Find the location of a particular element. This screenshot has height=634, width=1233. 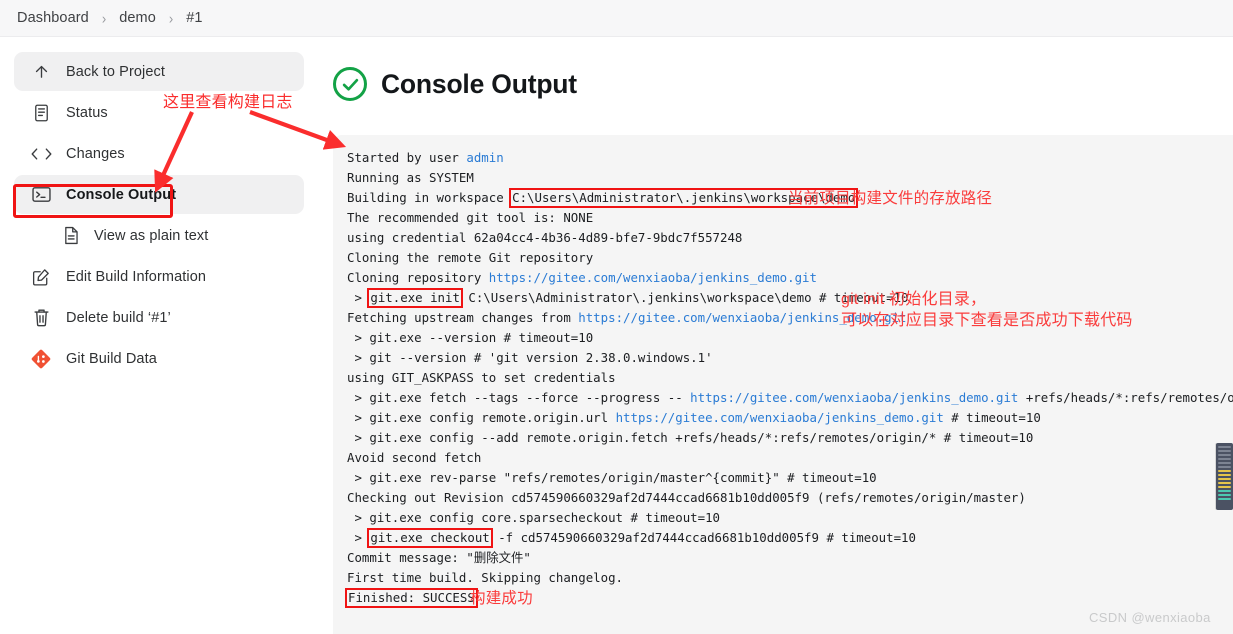

terminal-icon is located at coordinates (41, 195).